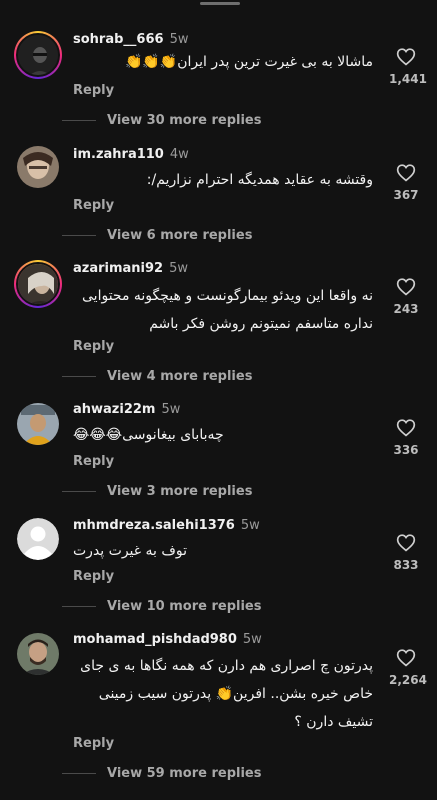 The width and height of the screenshot is (437, 800). What do you see at coordinates (154, 525) in the screenshot?
I see `username: mhmdreza.salehi1376` at bounding box center [154, 525].